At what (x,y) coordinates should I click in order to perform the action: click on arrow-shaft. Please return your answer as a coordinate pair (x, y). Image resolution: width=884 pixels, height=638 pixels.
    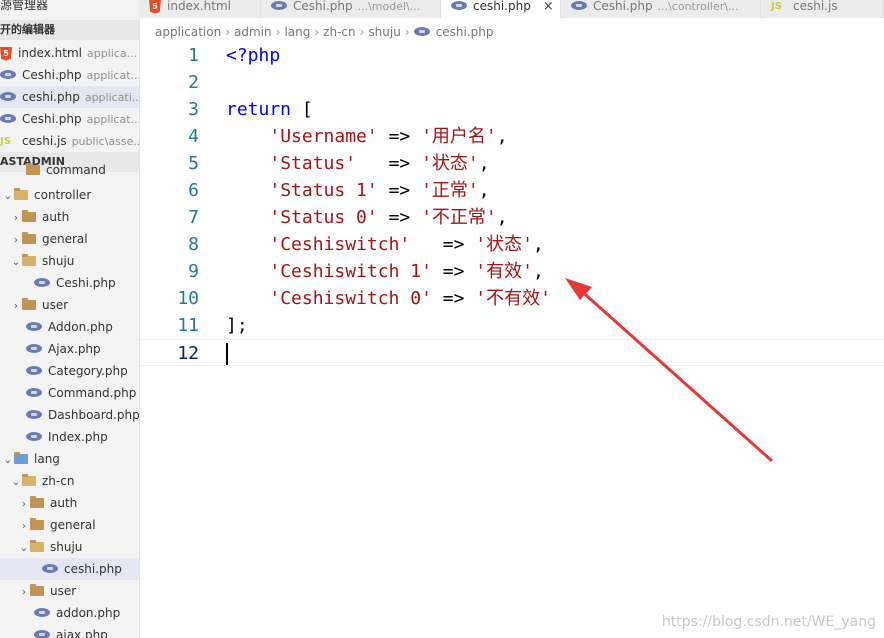
    Looking at the image, I should click on (675, 374).